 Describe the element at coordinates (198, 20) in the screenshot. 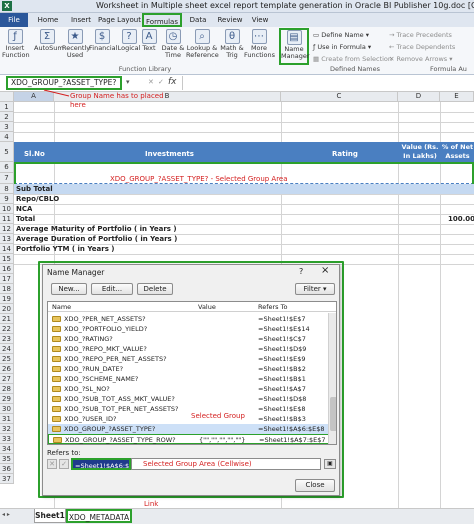

I see `tab-data: Data` at that location.